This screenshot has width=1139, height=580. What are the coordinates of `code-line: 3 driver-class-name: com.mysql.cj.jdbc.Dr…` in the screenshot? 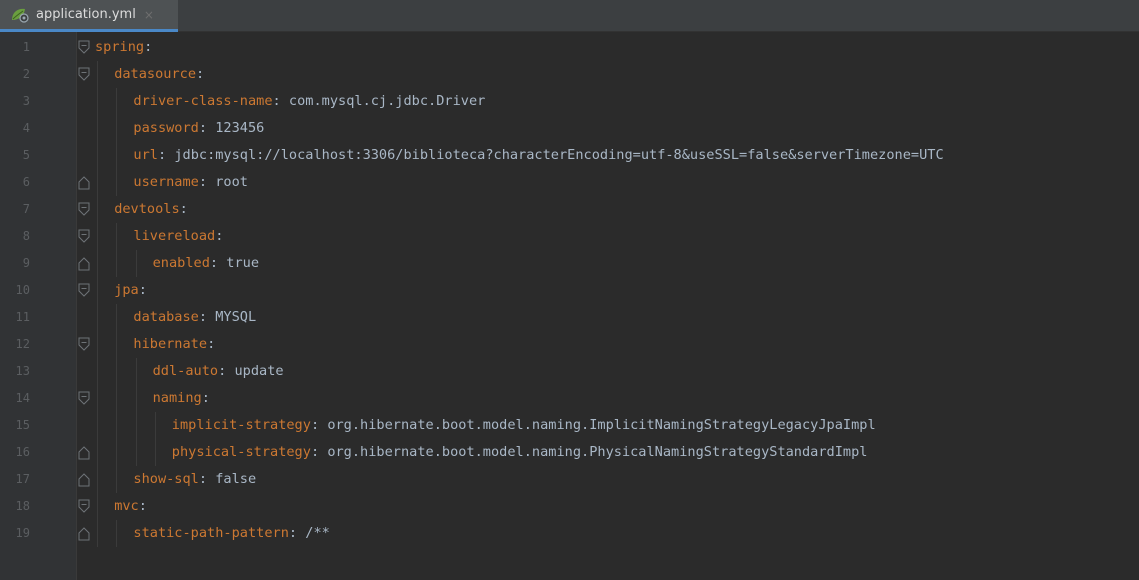 It's located at (569, 101).